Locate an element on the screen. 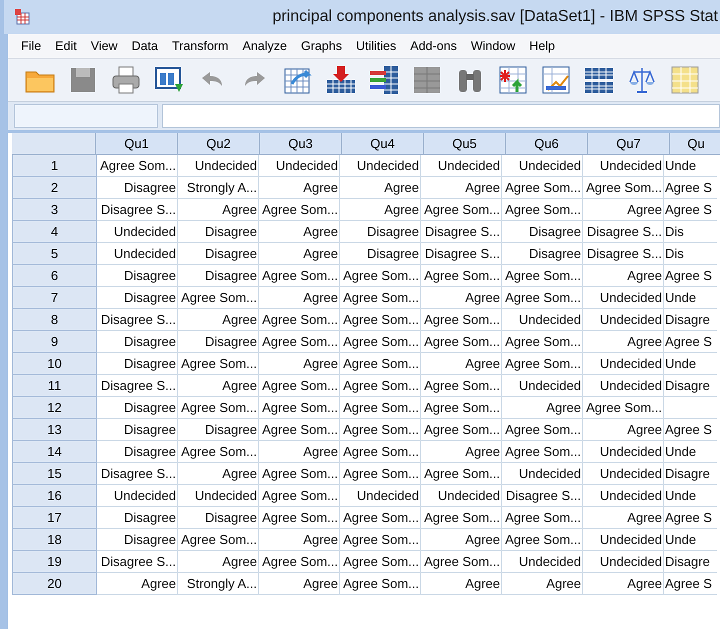 The height and width of the screenshot is (629, 720). cell-value-field is located at coordinates (441, 116).